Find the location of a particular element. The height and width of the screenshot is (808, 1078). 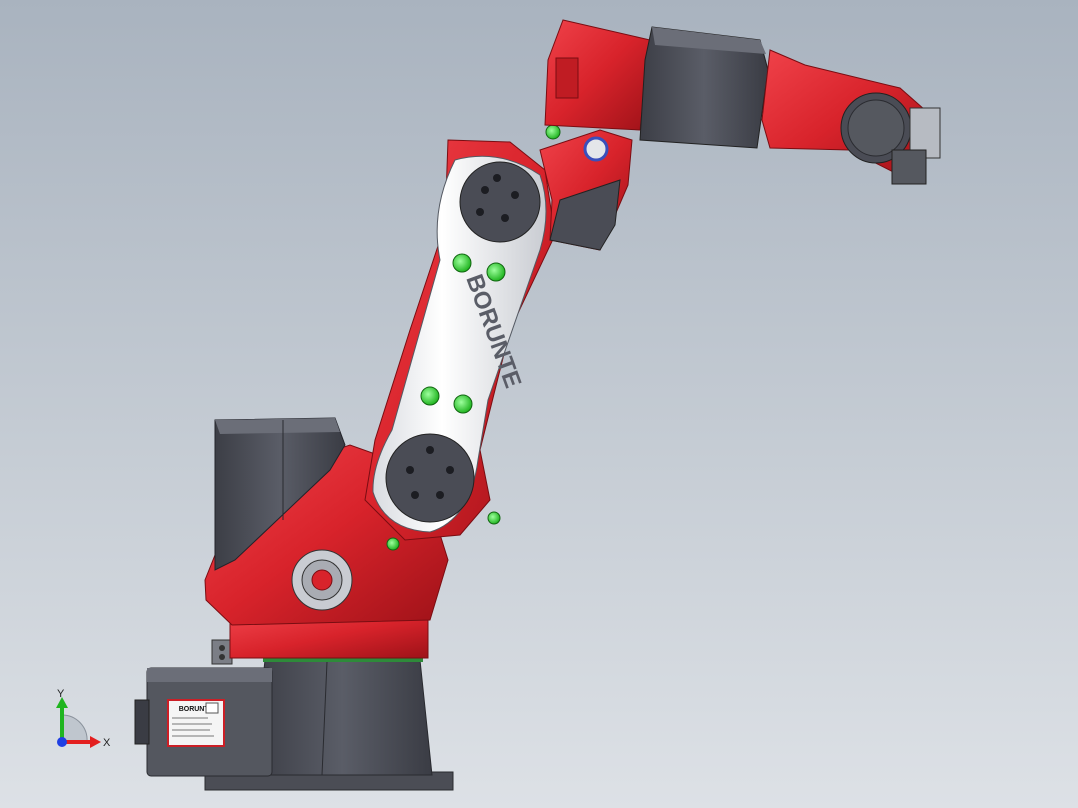

coordinate-triad: Y X is located at coordinates (83, 718).